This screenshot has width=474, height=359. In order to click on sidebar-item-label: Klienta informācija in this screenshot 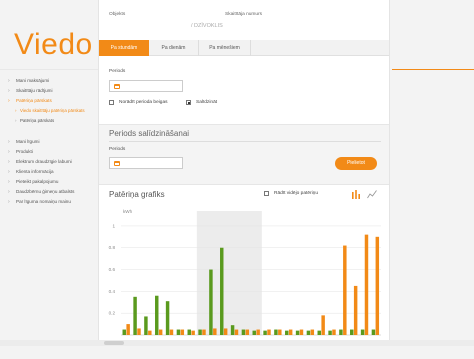, I will do `click(35, 171)`.